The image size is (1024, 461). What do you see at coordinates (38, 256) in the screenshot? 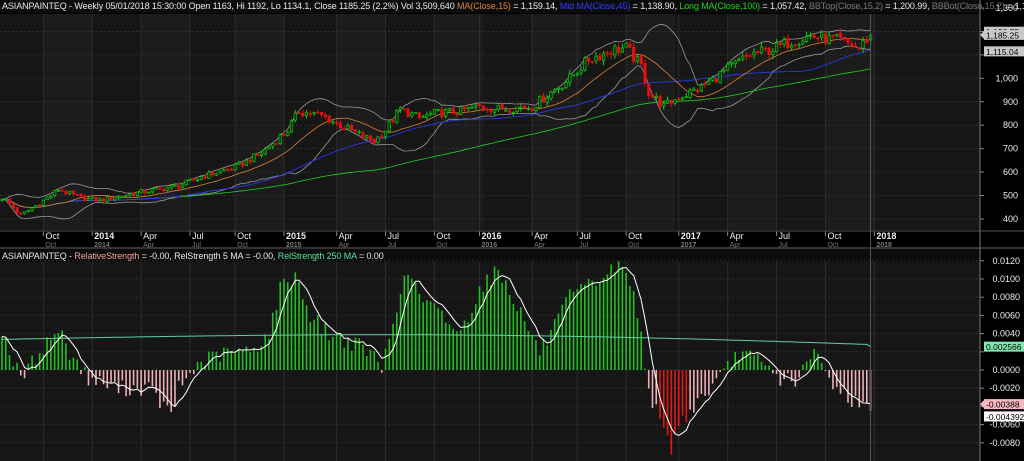
I see `header-segment: ASIANPAINTEQ -` at bounding box center [38, 256].